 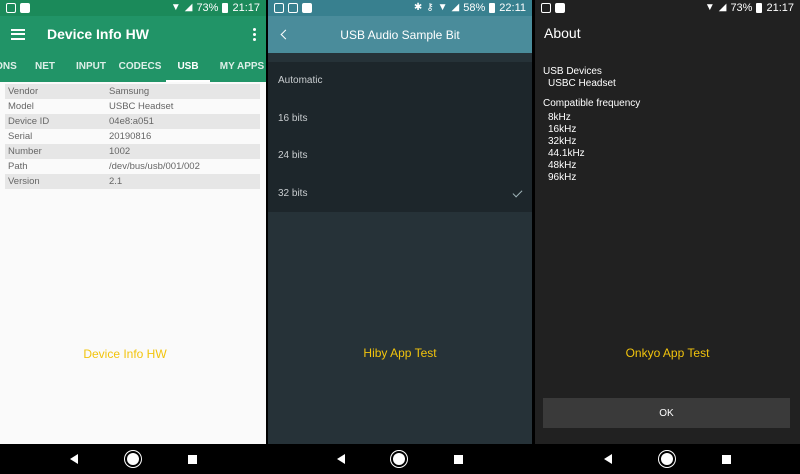 What do you see at coordinates (400, 8) in the screenshot?
I see `status-bar: ✱ ⚷ ▼ ◢ 58% 22:11` at bounding box center [400, 8].